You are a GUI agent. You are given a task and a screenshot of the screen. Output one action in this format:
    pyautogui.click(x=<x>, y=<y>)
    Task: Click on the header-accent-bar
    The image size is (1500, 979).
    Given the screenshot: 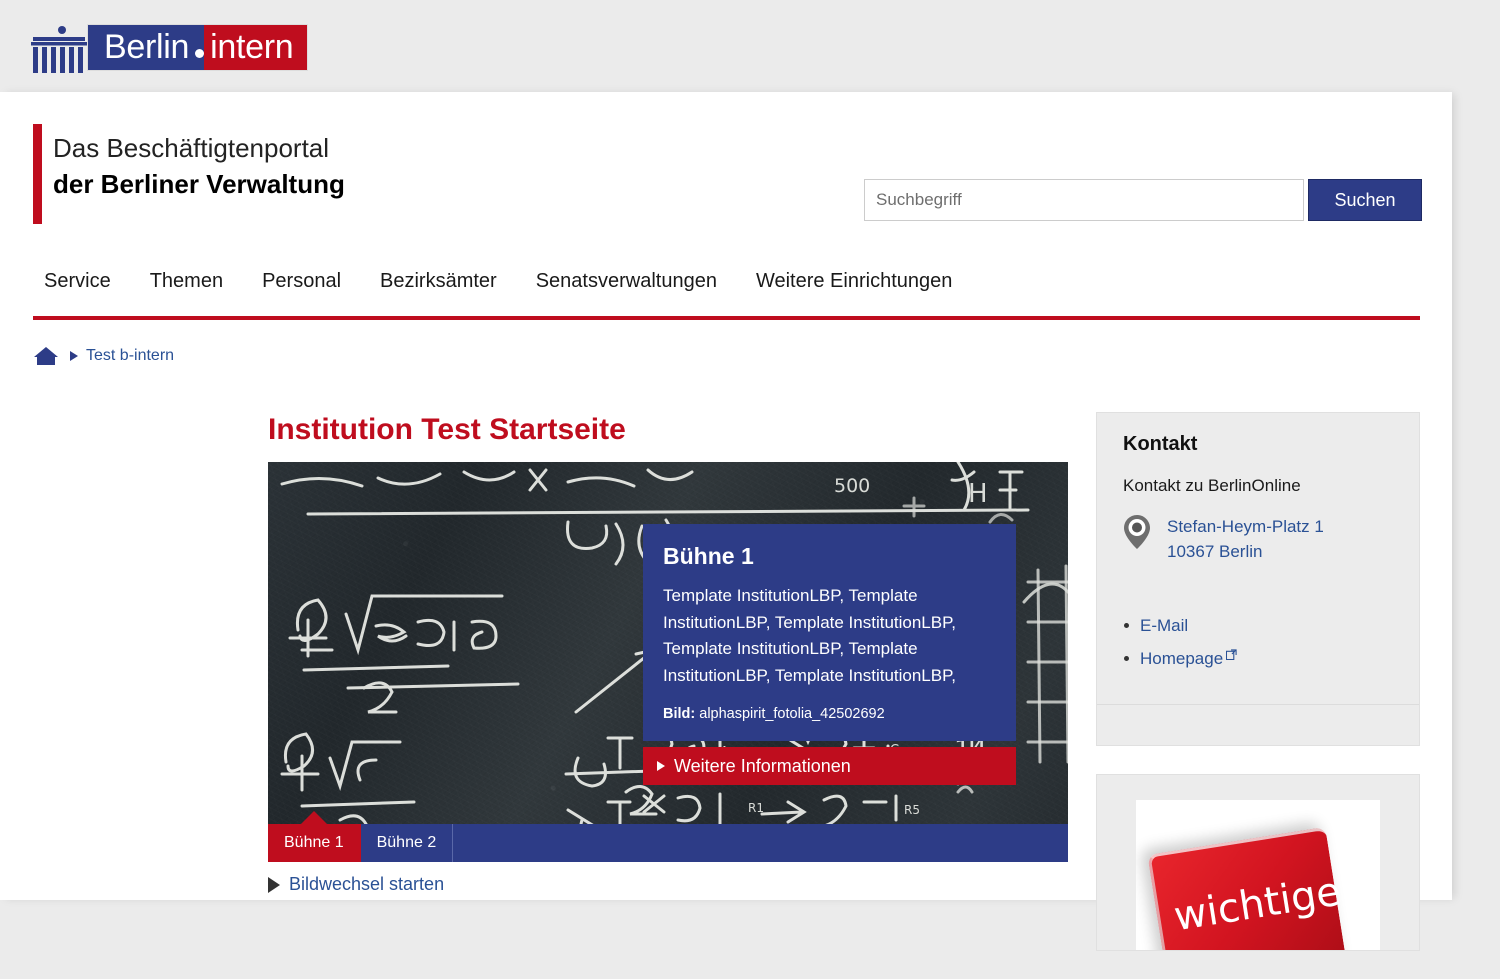 What is the action you would take?
    pyautogui.click(x=37, y=174)
    